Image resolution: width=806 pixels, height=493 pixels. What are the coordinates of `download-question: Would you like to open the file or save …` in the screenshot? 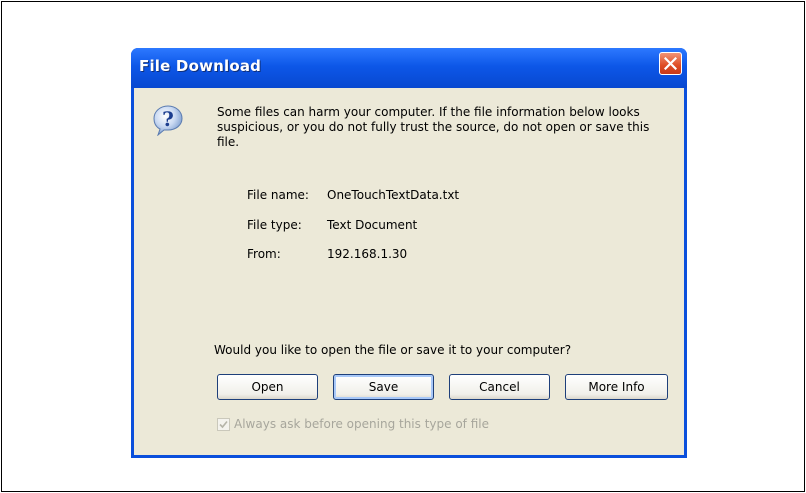 It's located at (393, 350).